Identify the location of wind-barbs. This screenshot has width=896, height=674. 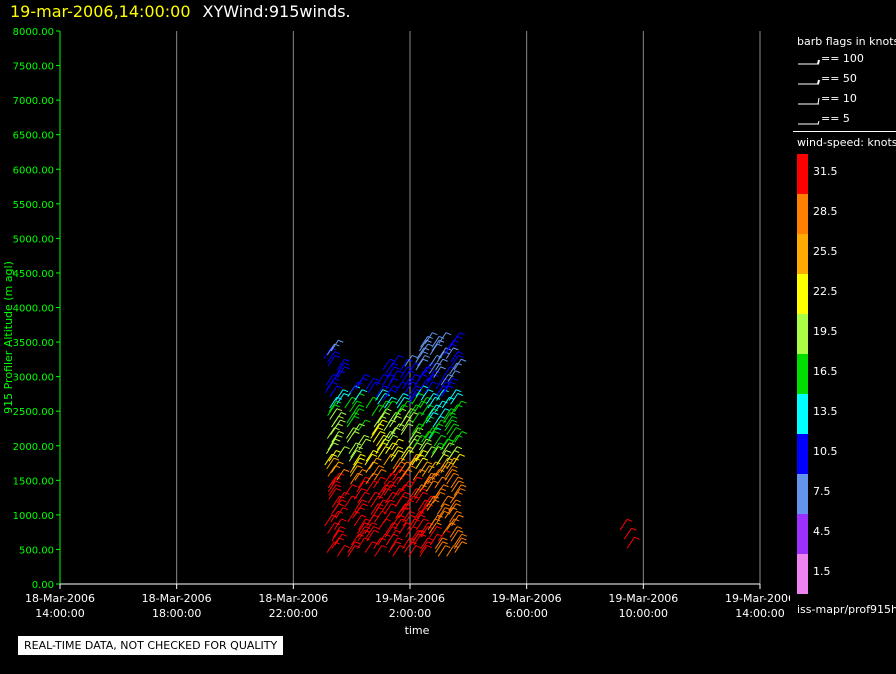
(481, 444).